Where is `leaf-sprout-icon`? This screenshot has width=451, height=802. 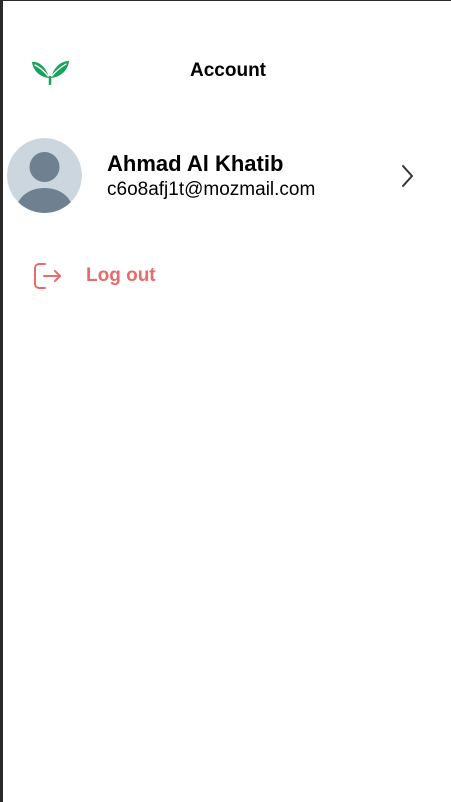
leaf-sprout-icon is located at coordinates (50, 71).